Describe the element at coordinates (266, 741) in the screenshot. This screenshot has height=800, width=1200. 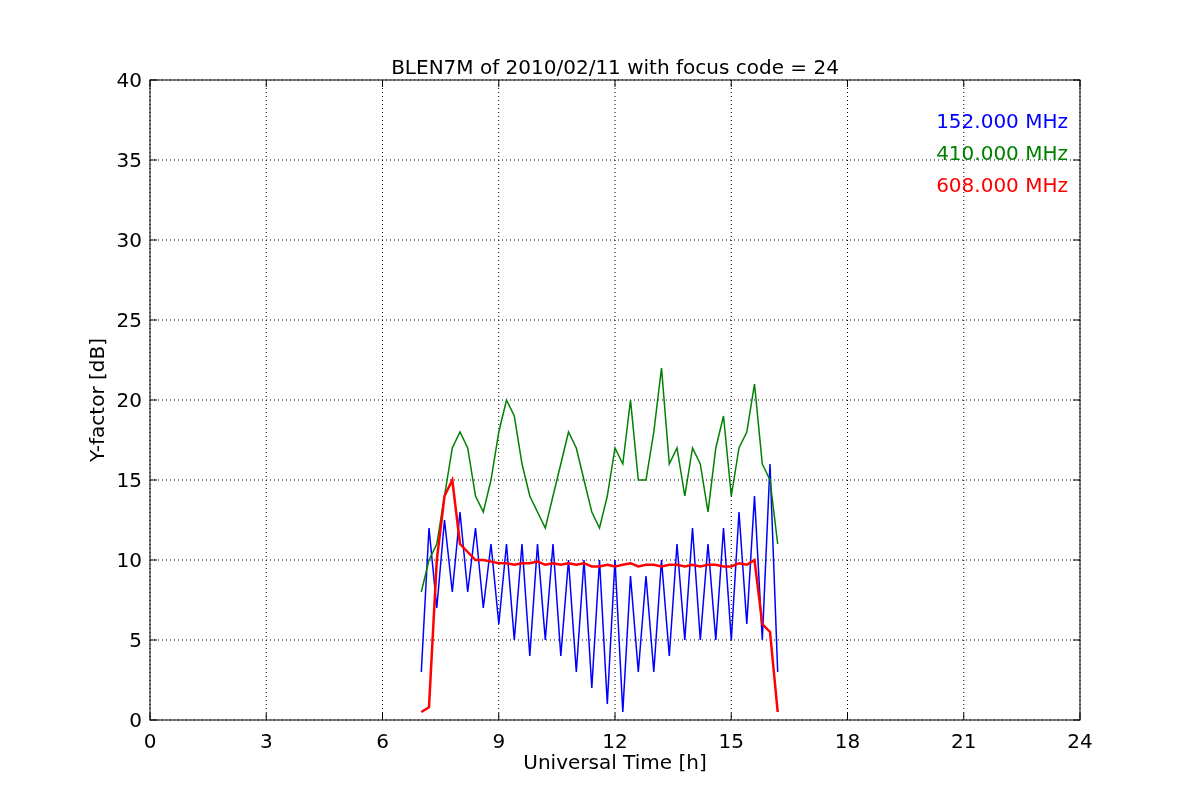
I see `tick-label: 3` at that location.